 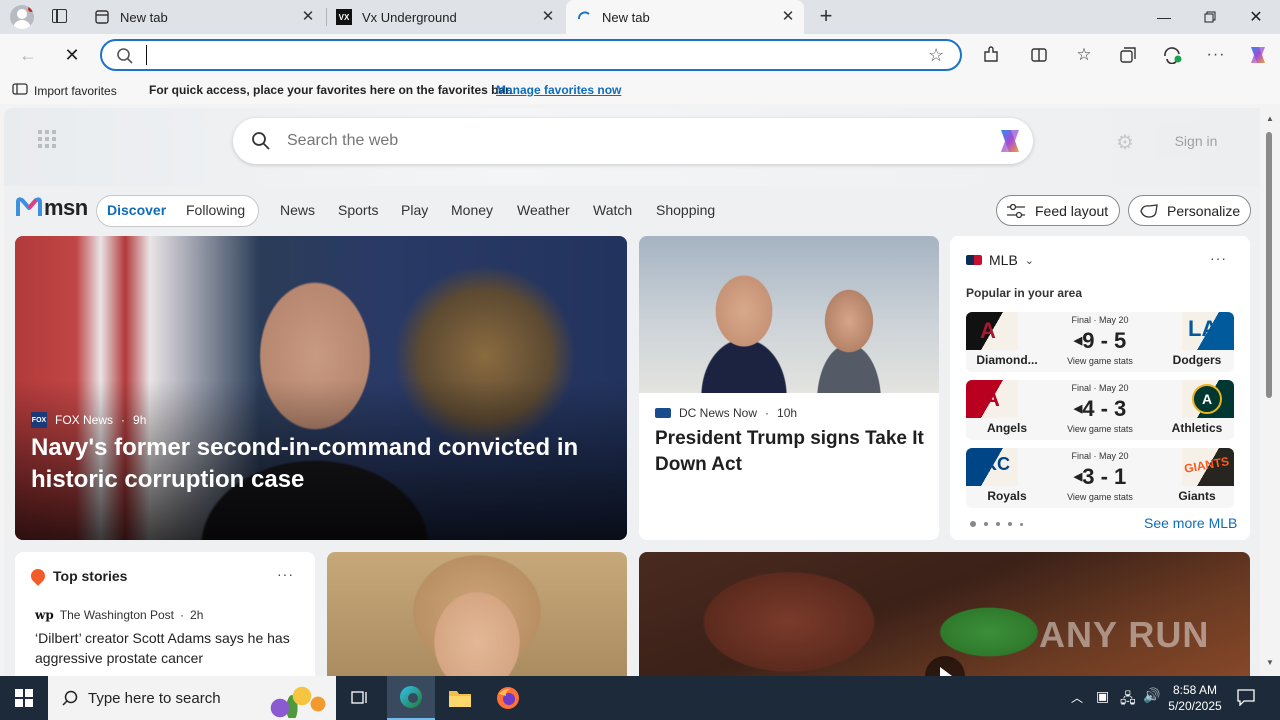 What do you see at coordinates (685, 210) in the screenshot?
I see `nav-shopping: Shopping` at bounding box center [685, 210].